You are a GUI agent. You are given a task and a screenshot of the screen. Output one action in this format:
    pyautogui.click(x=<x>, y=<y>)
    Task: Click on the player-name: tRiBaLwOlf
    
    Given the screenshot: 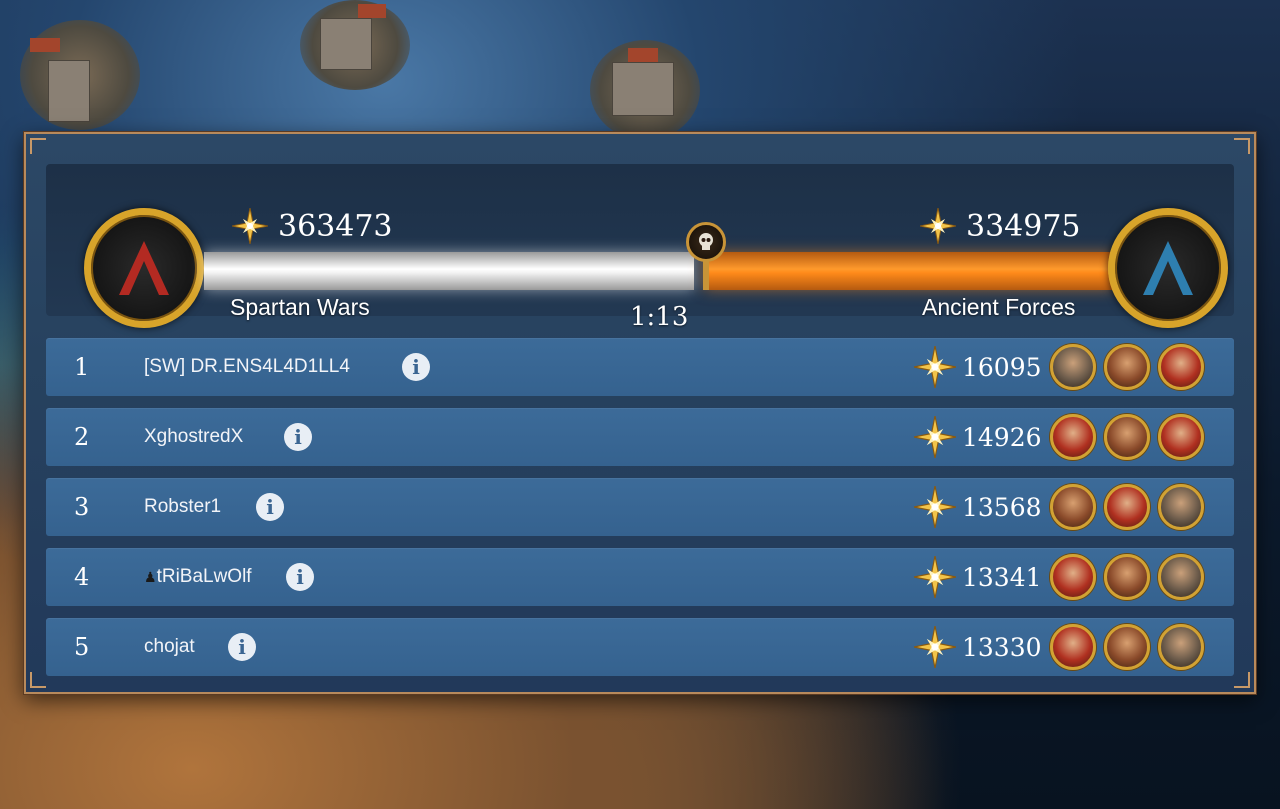 What is the action you would take?
    pyautogui.click(x=204, y=576)
    